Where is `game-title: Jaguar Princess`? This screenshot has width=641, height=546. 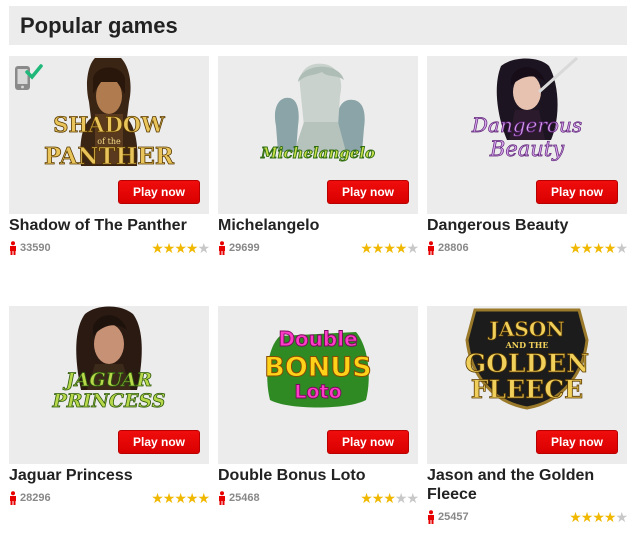
game-title: Jaguar Princess is located at coordinates (109, 475).